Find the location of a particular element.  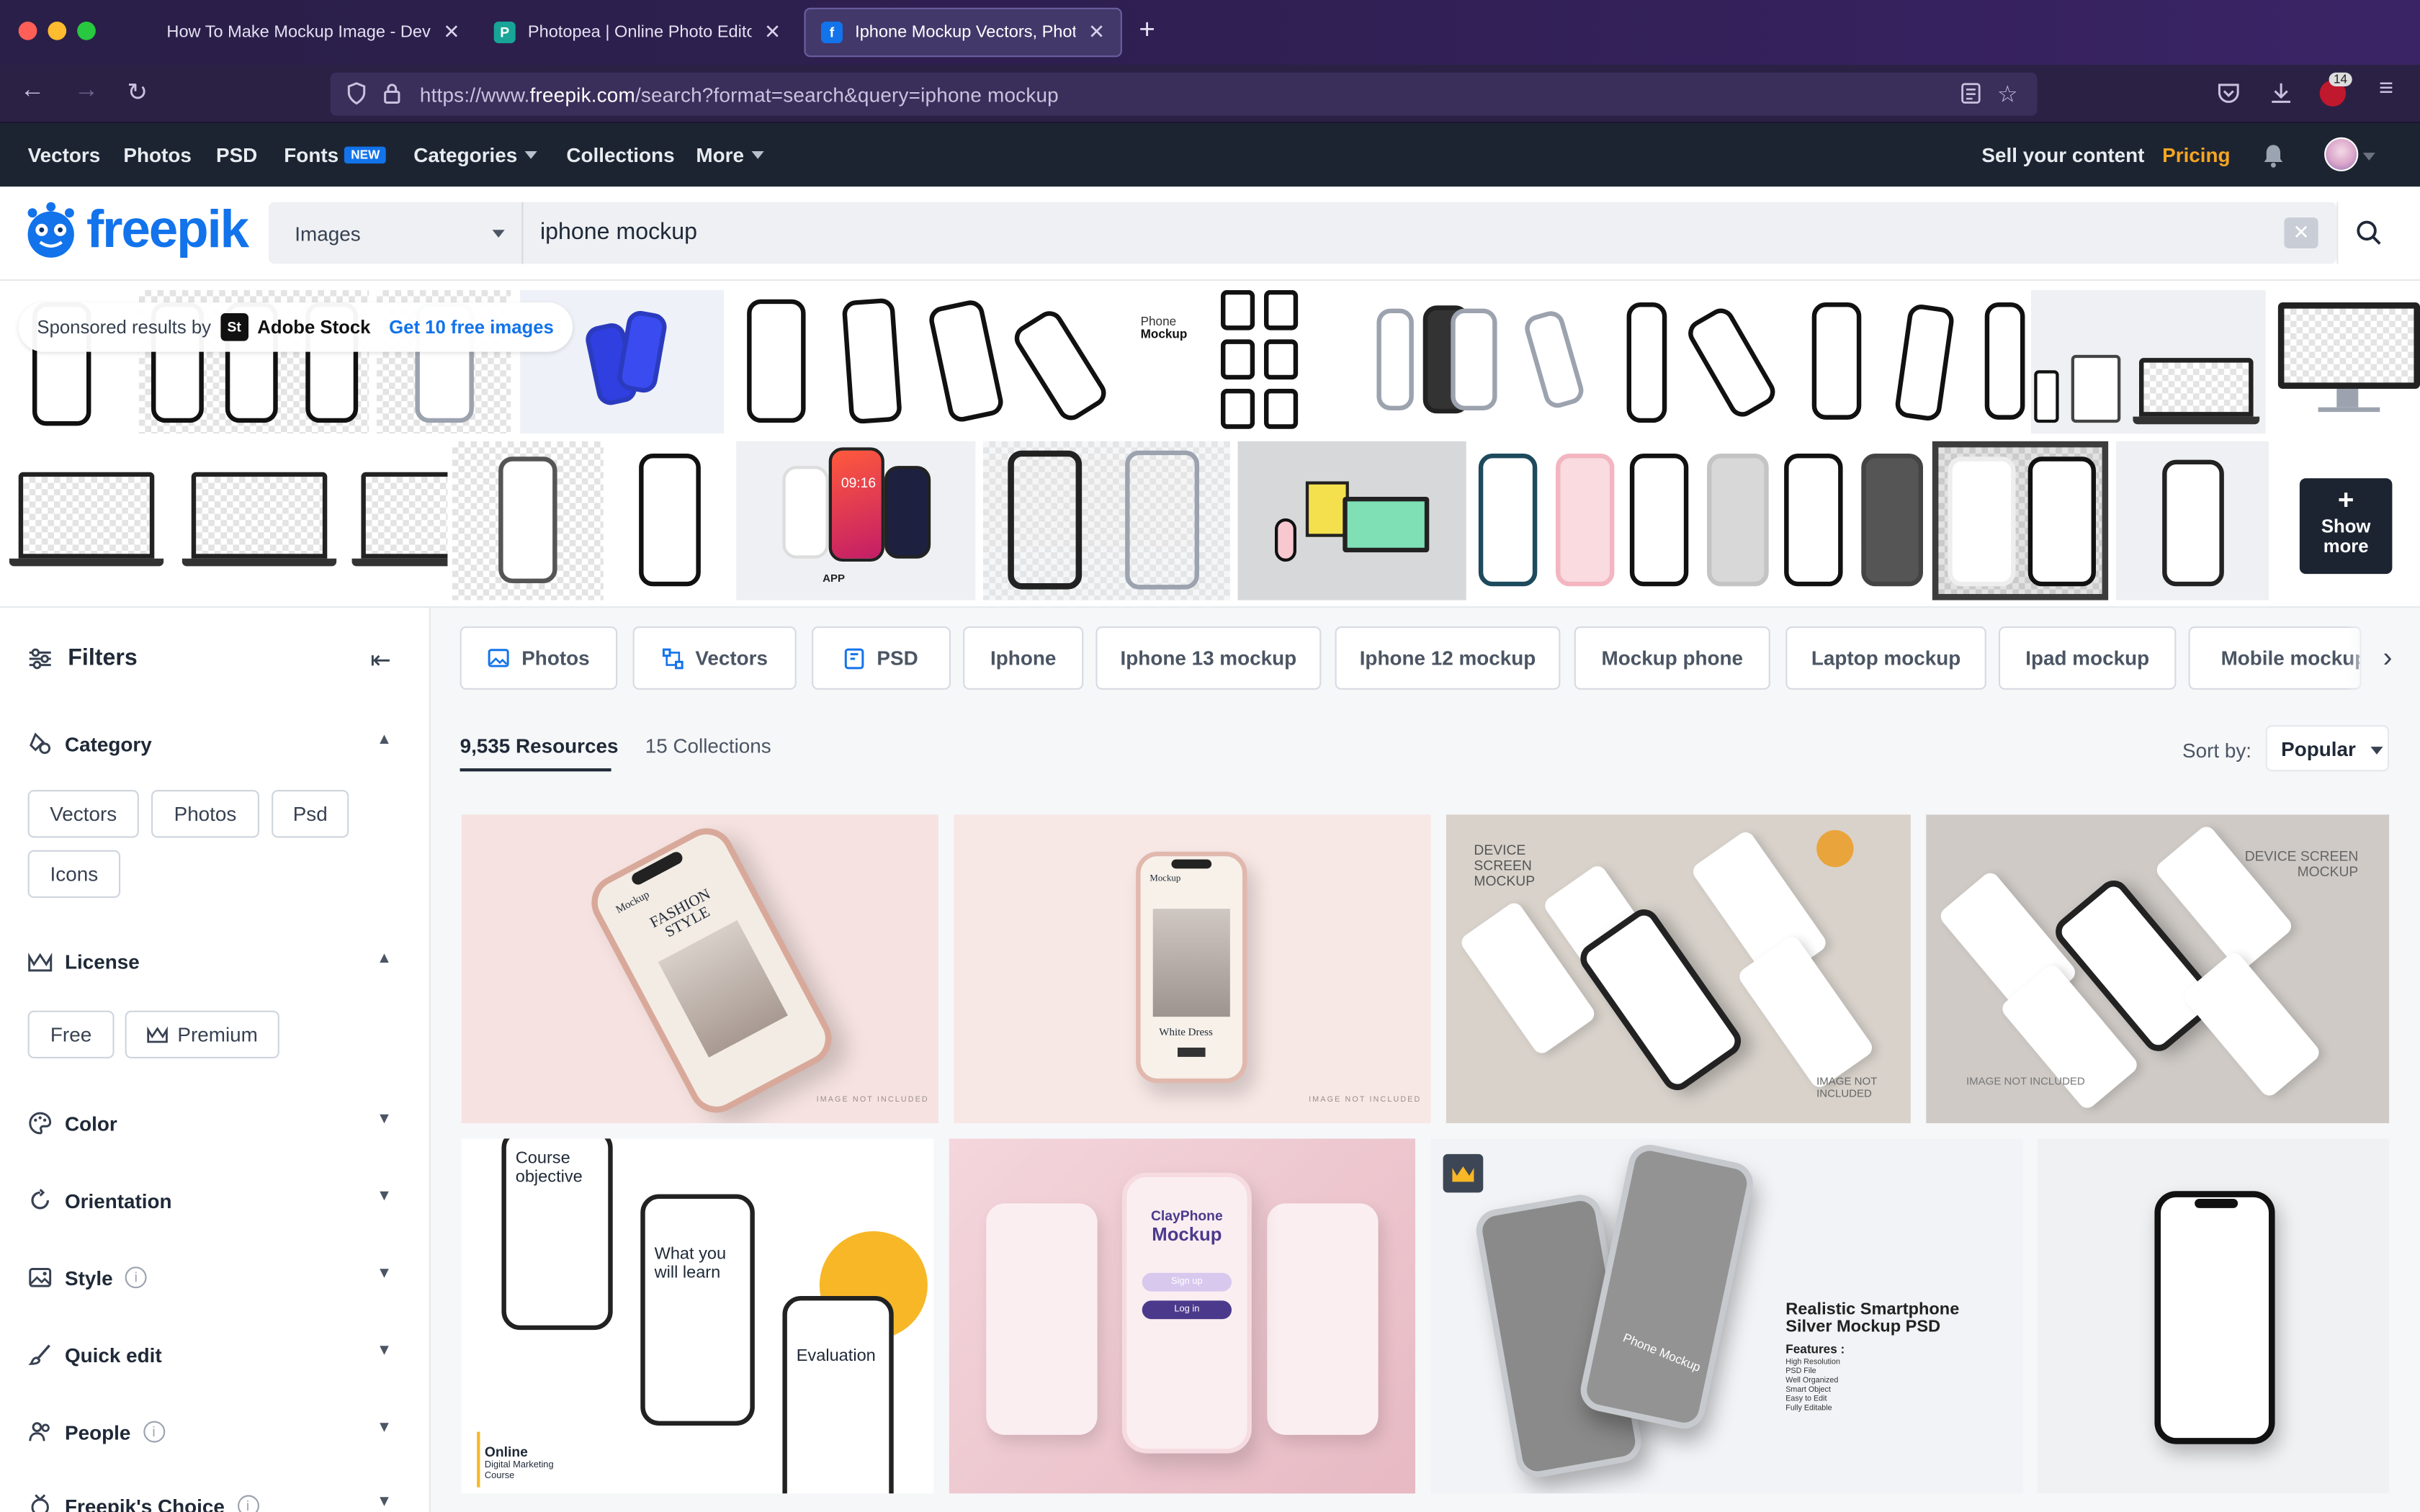

search-button is located at coordinates (2367, 233).